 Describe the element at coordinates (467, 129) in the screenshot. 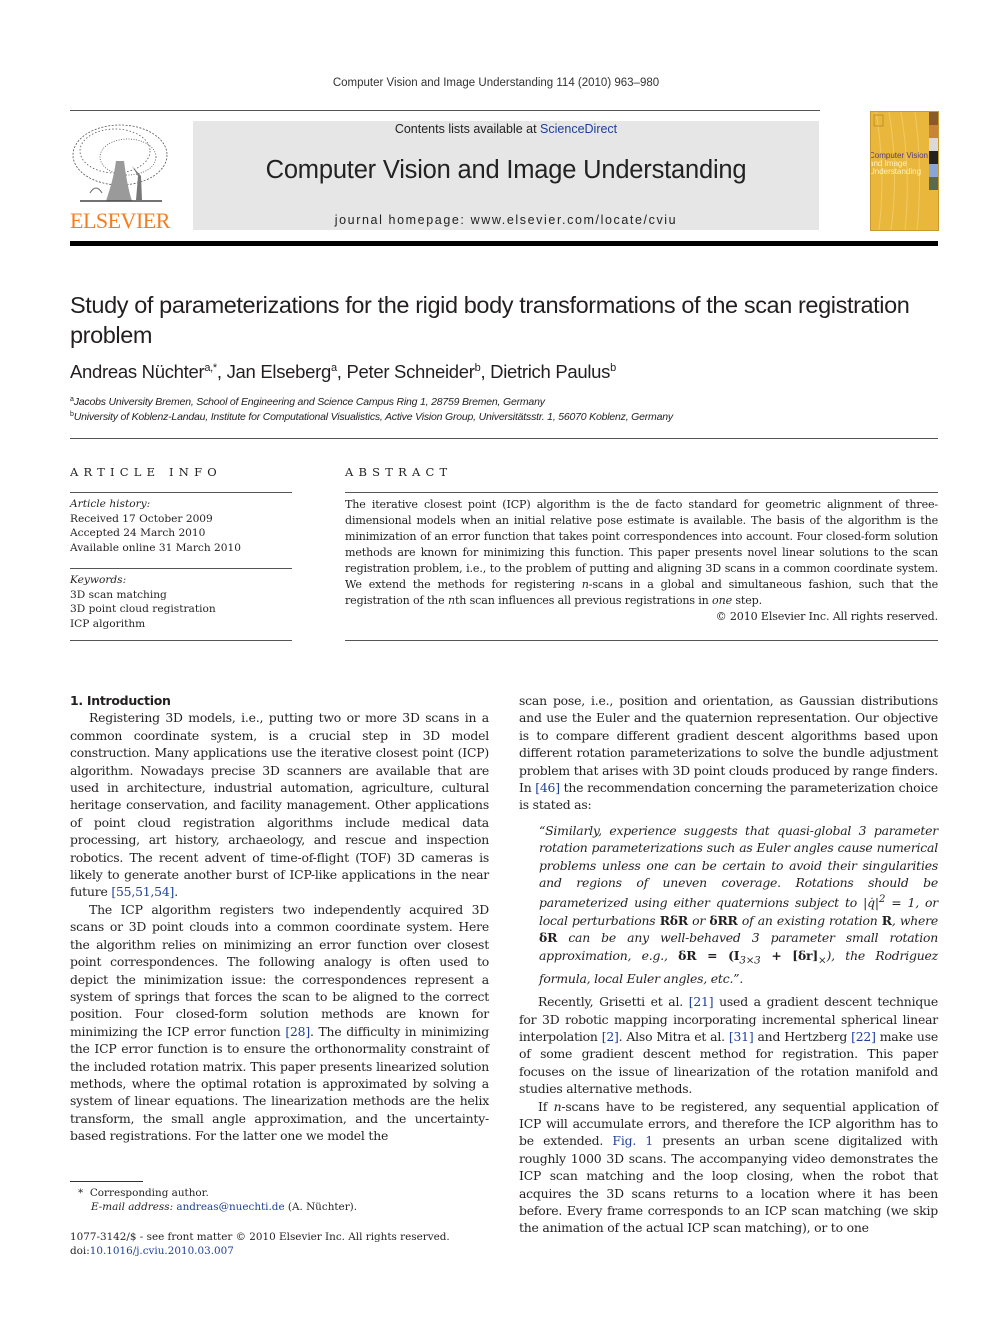

I see `contents-prefix: Contents lists available at` at that location.